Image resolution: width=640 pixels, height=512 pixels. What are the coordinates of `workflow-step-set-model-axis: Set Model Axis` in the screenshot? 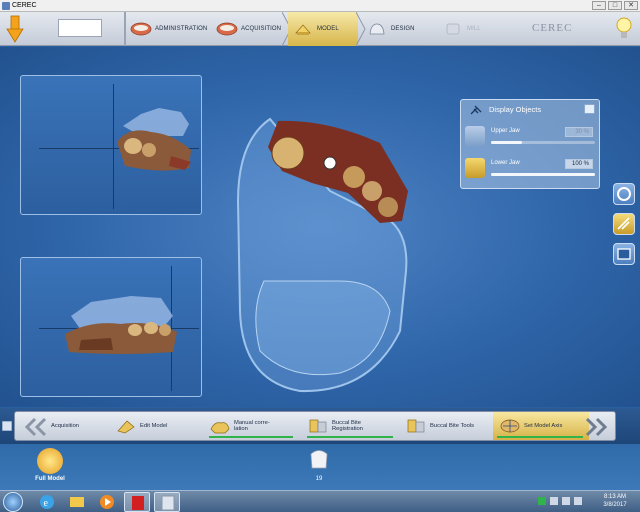 It's located at (541, 426).